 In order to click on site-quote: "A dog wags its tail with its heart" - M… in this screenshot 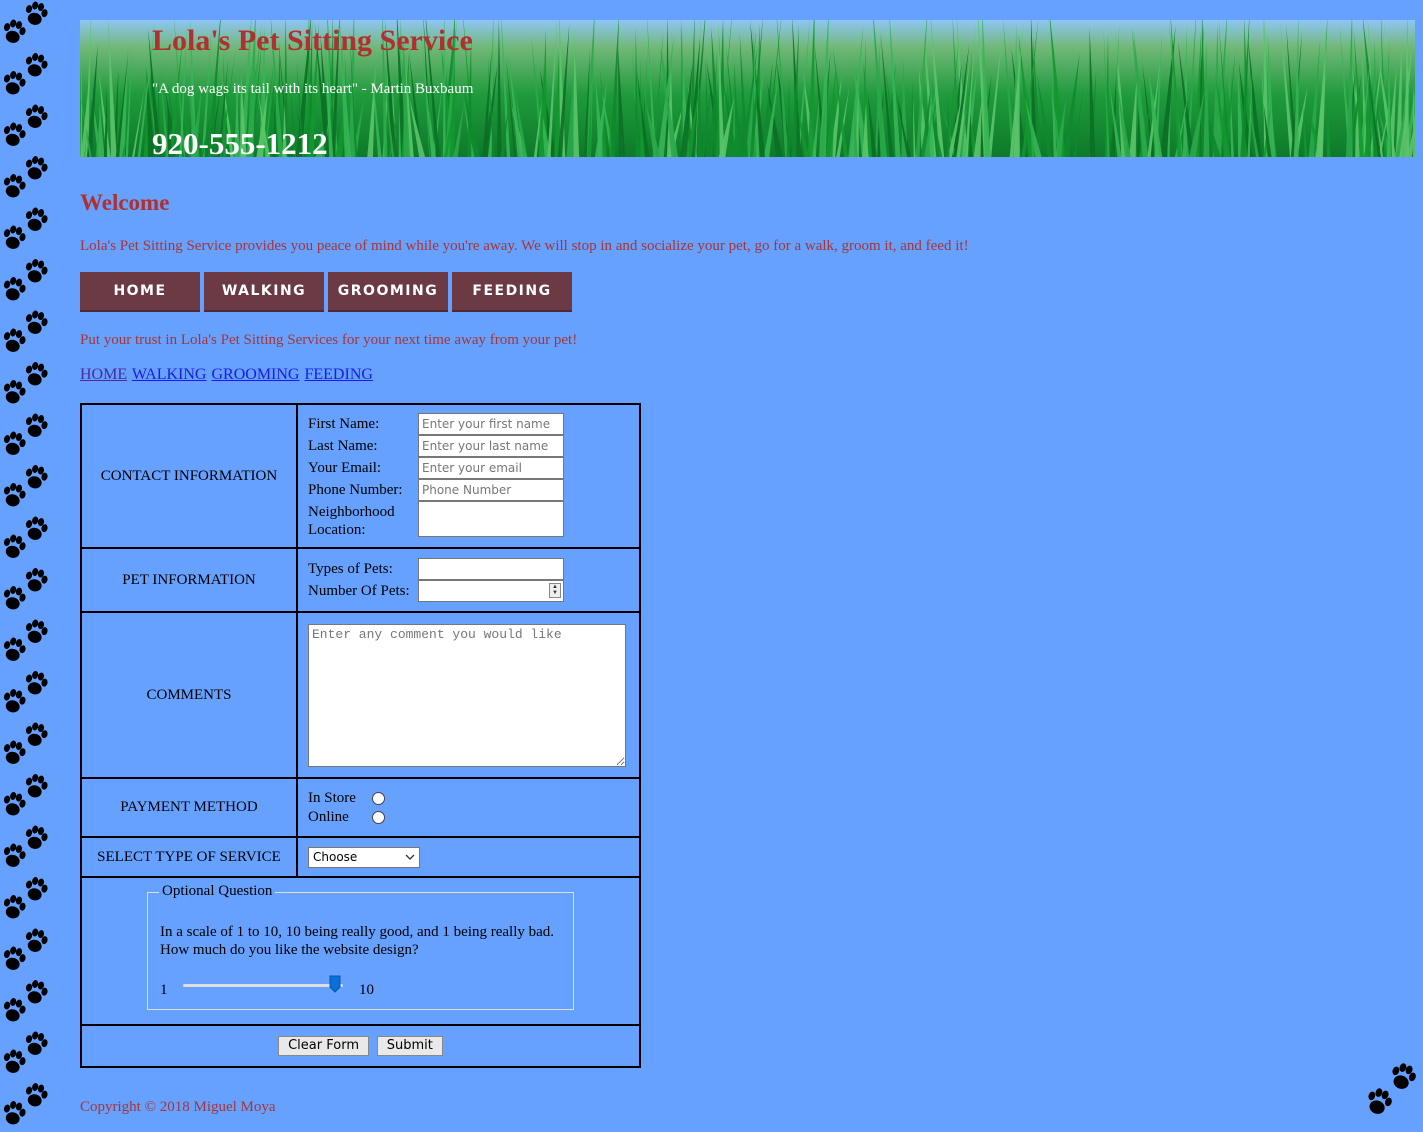, I will do `click(313, 89)`.